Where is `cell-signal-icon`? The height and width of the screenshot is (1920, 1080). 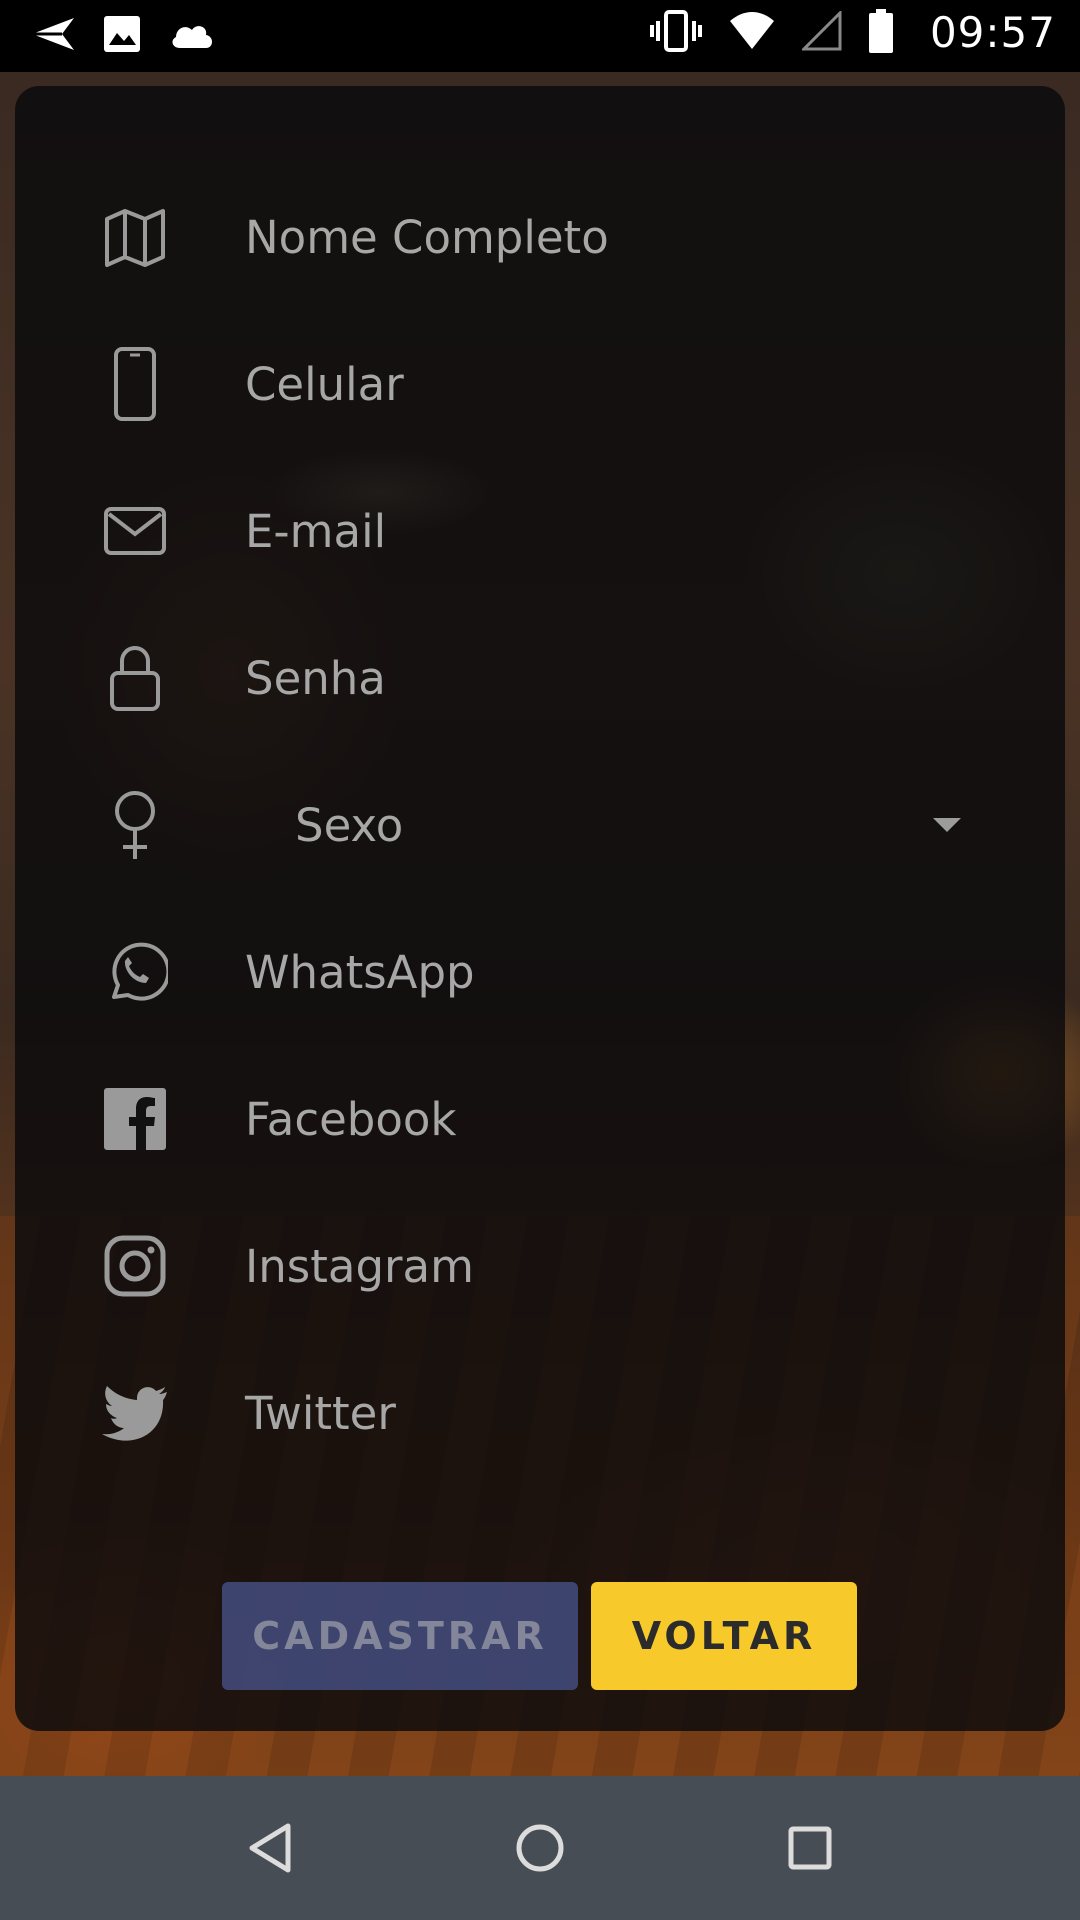
cell-signal-icon is located at coordinates (821, 31).